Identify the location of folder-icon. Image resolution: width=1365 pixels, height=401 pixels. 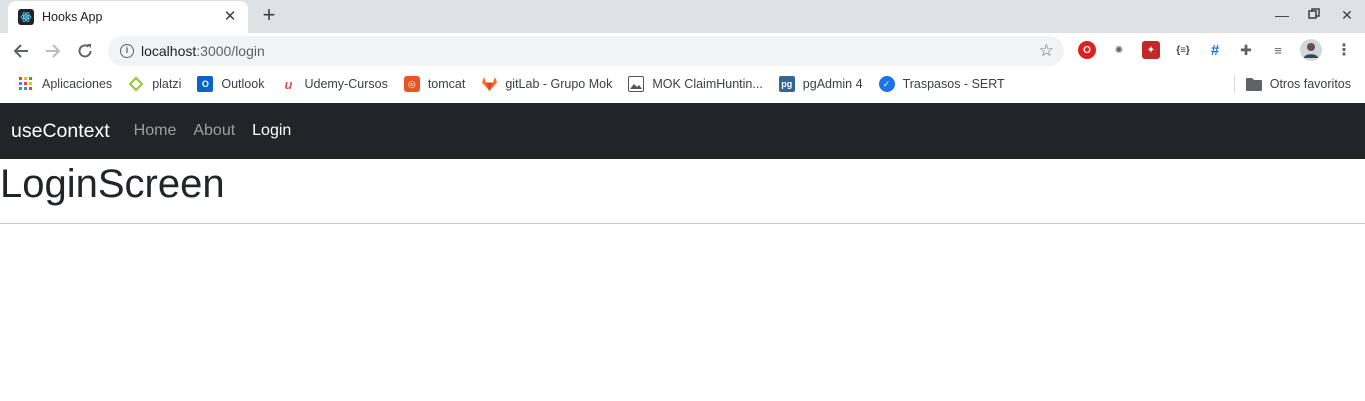
(1253, 84).